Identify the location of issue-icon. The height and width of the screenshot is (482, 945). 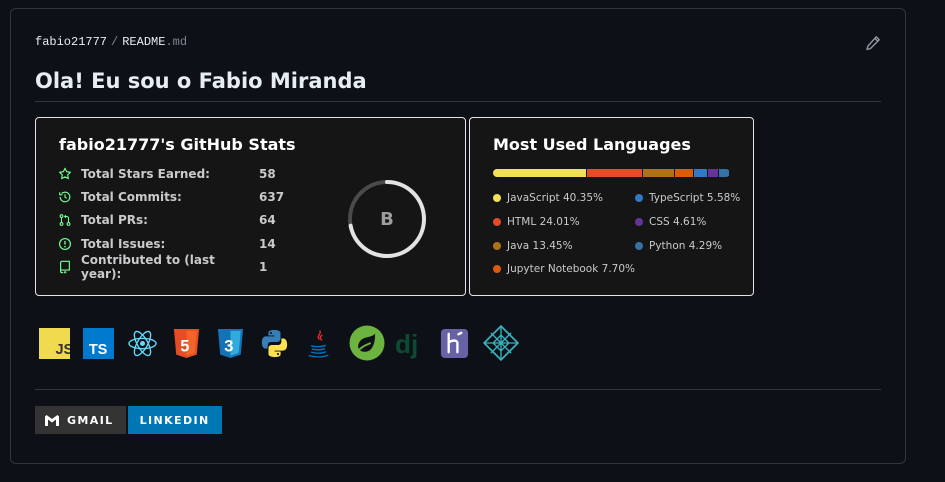
(65, 244).